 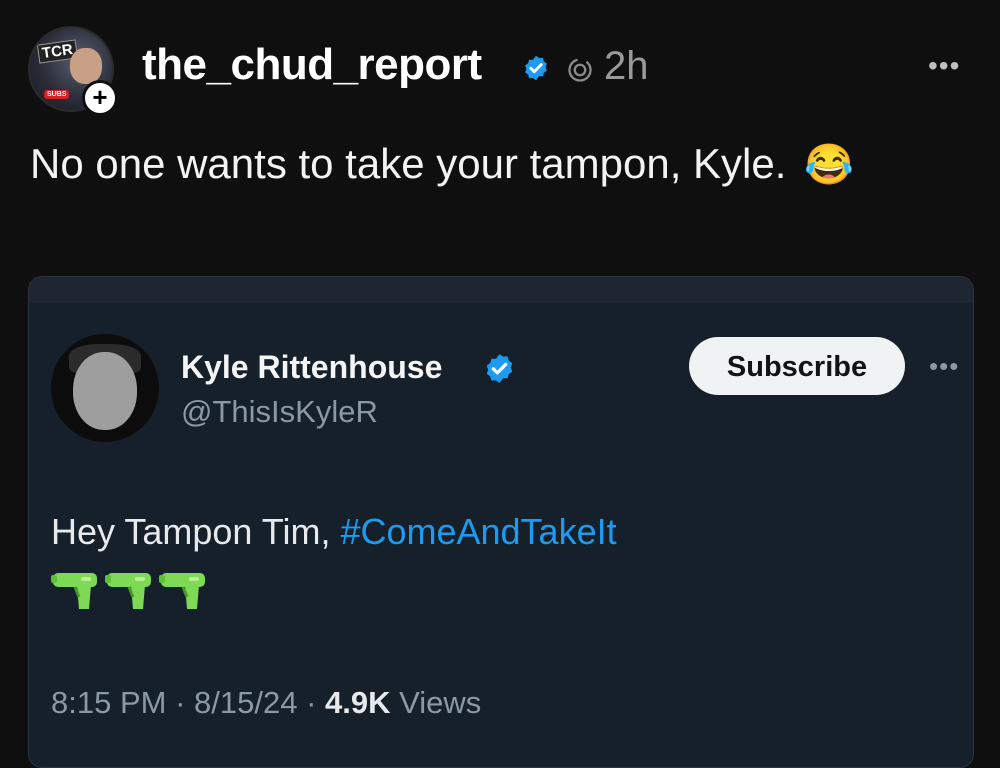 I want to click on tweet-time: 8:15 PM, so click(x=108, y=702).